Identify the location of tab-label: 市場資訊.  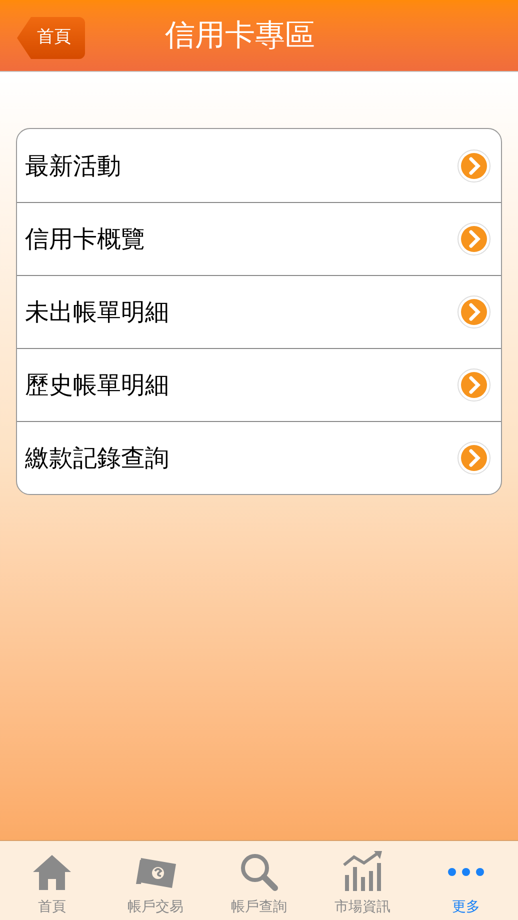
(362, 907).